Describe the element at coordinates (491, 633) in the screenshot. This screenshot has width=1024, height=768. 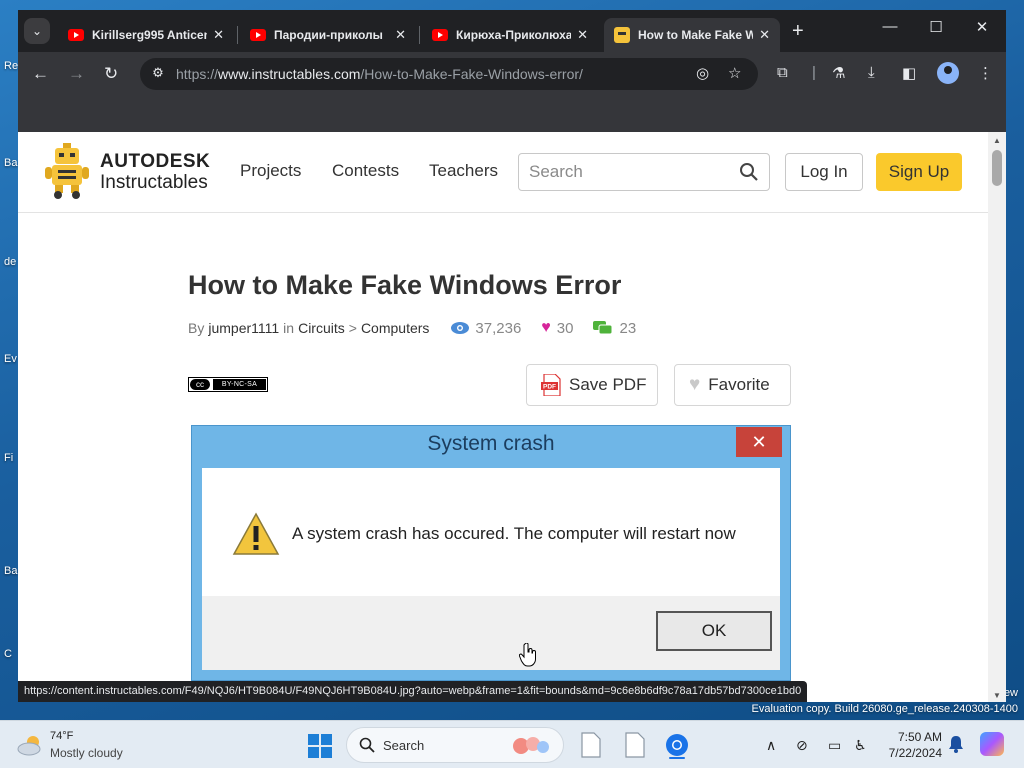
I see `dialog-footer: OK` at that location.